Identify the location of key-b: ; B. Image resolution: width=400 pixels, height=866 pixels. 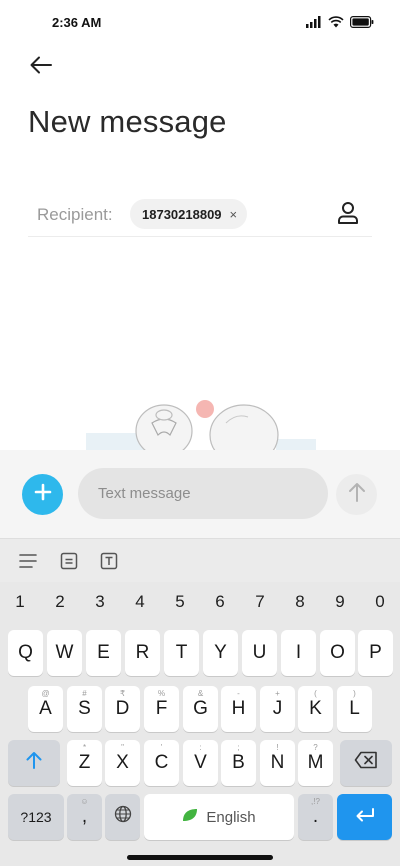
(238, 763).